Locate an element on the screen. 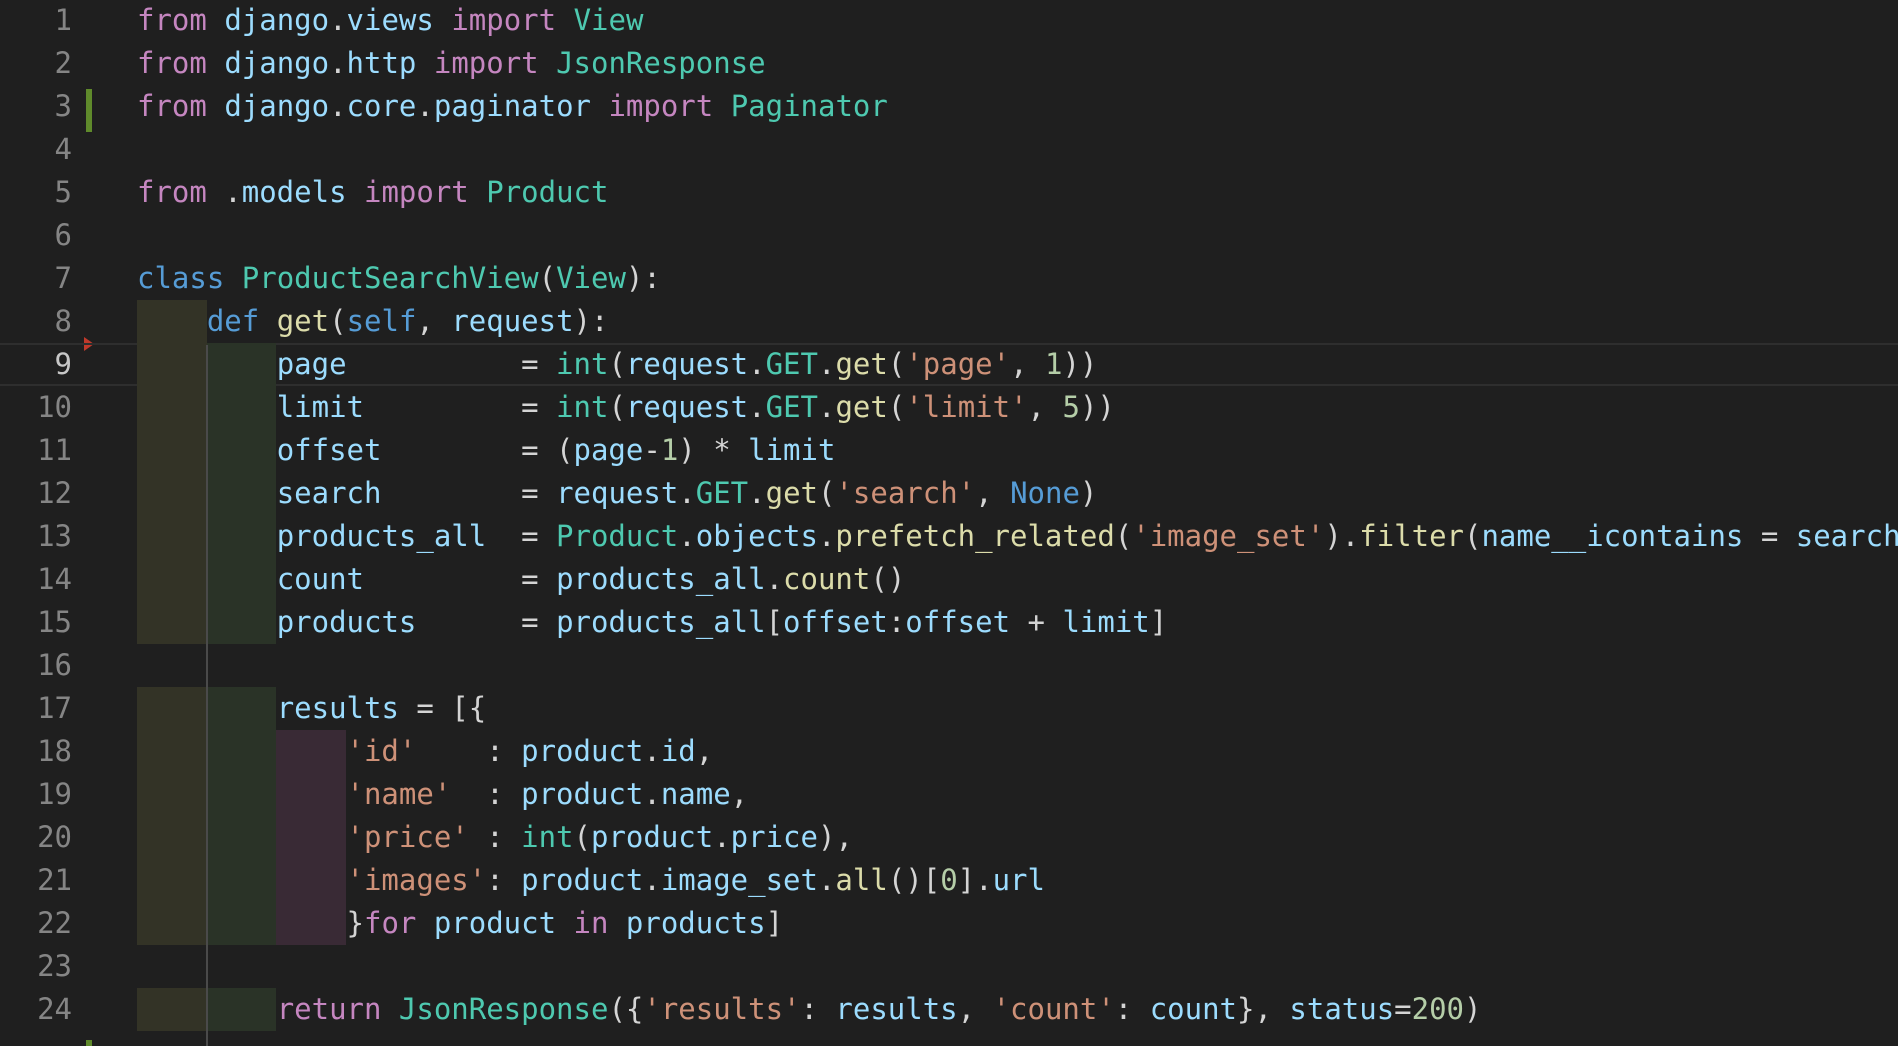  line-number: 15 is located at coordinates (54, 622).